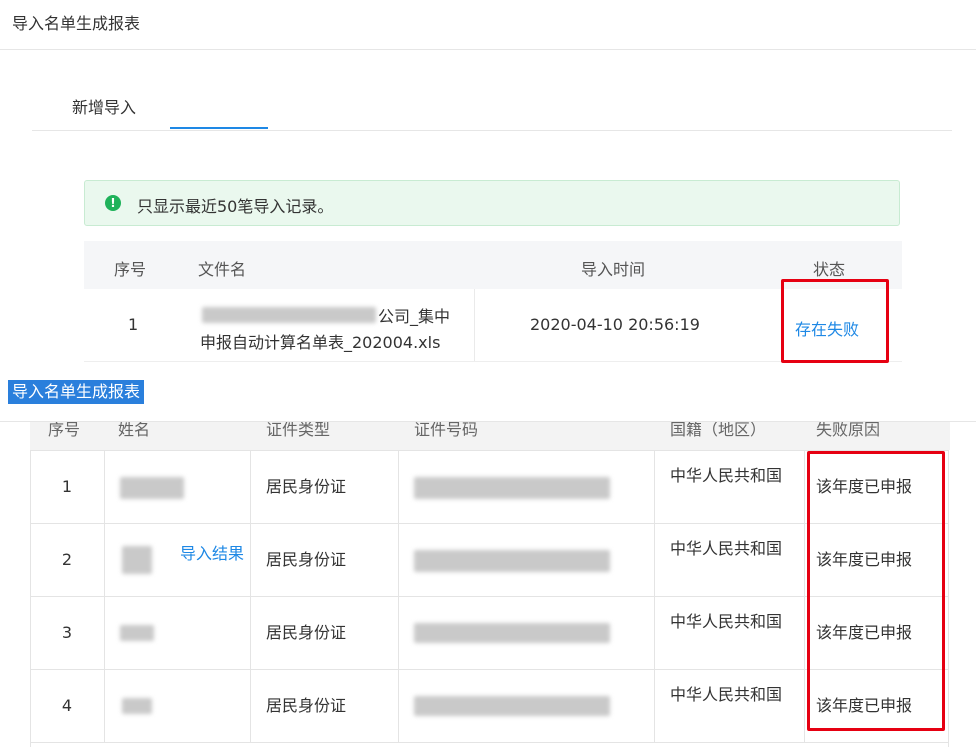 This screenshot has height=754, width=976. I want to click on page-title: 导入名单生成报表, so click(76, 23).